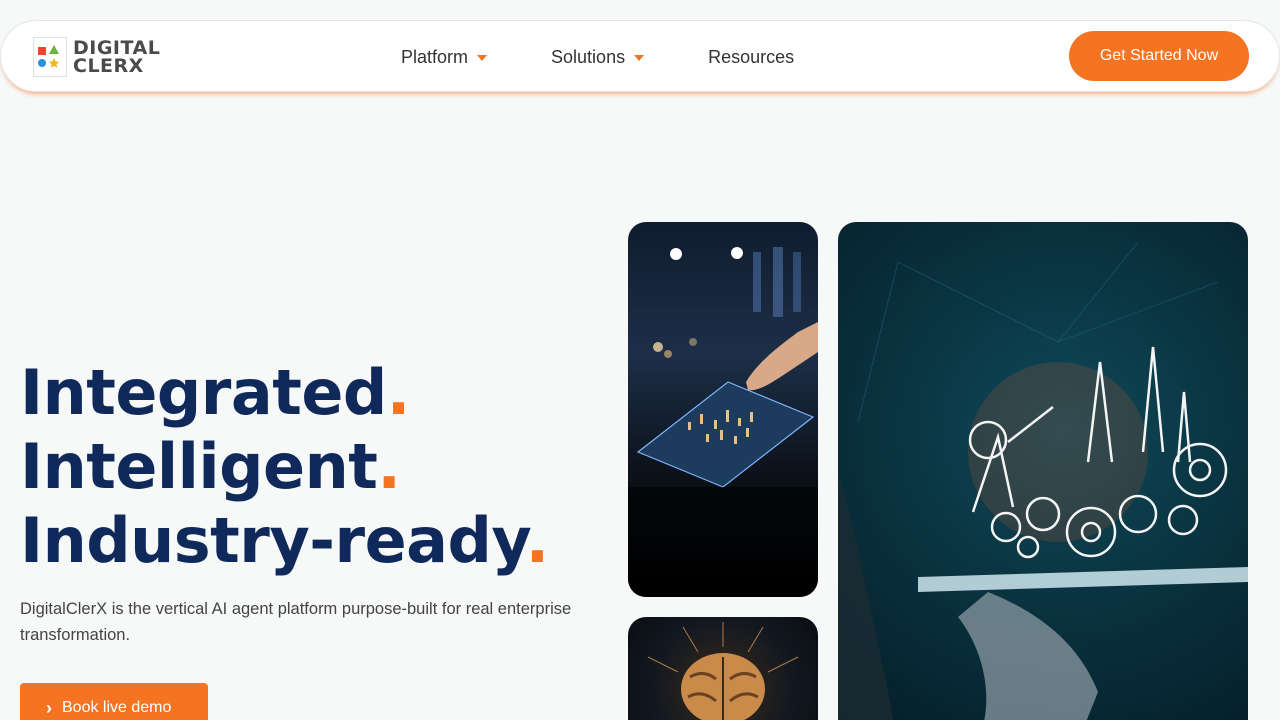 This screenshot has height=720, width=1280. What do you see at coordinates (50, 57) in the screenshot?
I see `logo-icon` at bounding box center [50, 57].